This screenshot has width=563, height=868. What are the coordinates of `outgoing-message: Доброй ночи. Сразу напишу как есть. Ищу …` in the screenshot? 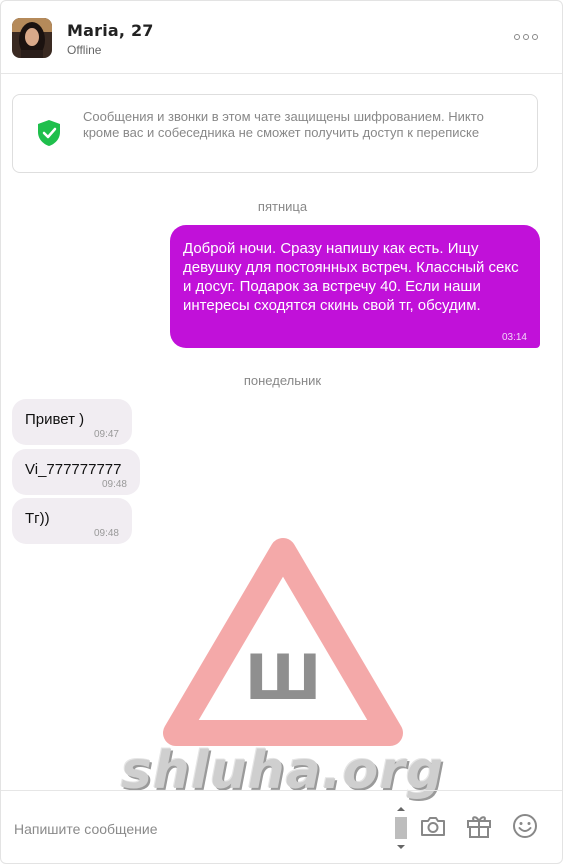 It's located at (355, 286).